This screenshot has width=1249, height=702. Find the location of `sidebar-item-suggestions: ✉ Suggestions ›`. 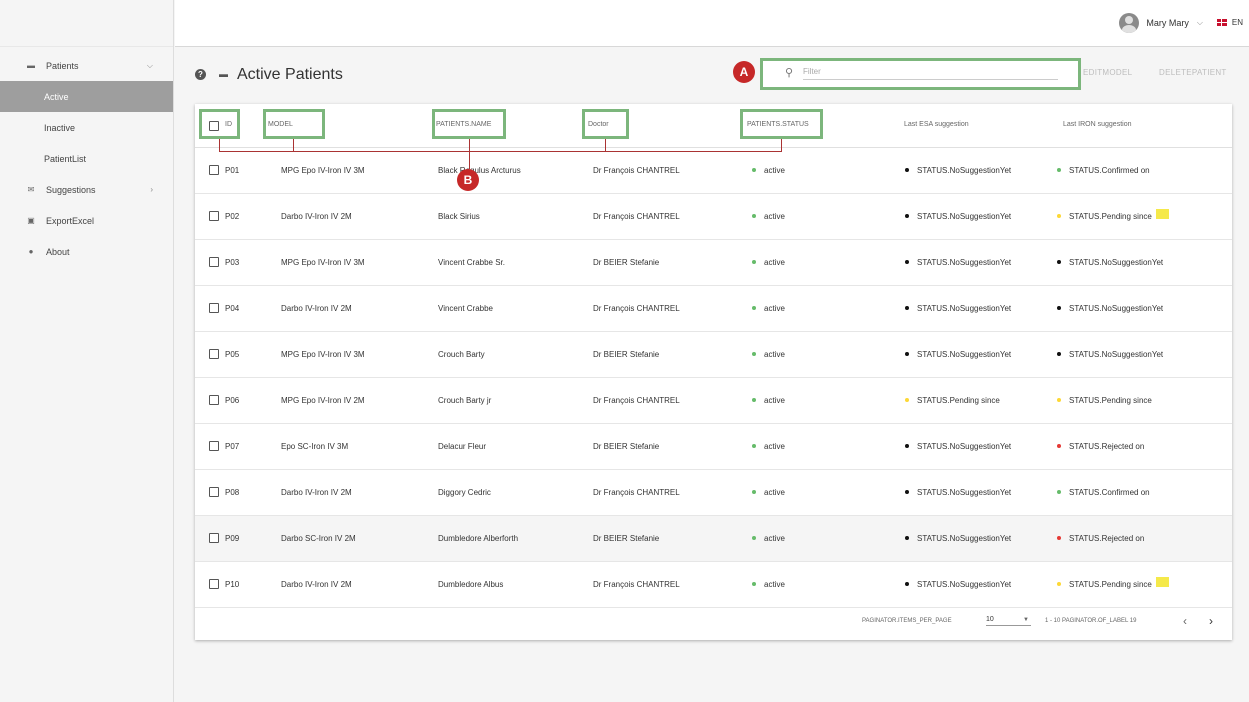

sidebar-item-suggestions: ✉ Suggestions › is located at coordinates (86, 189).